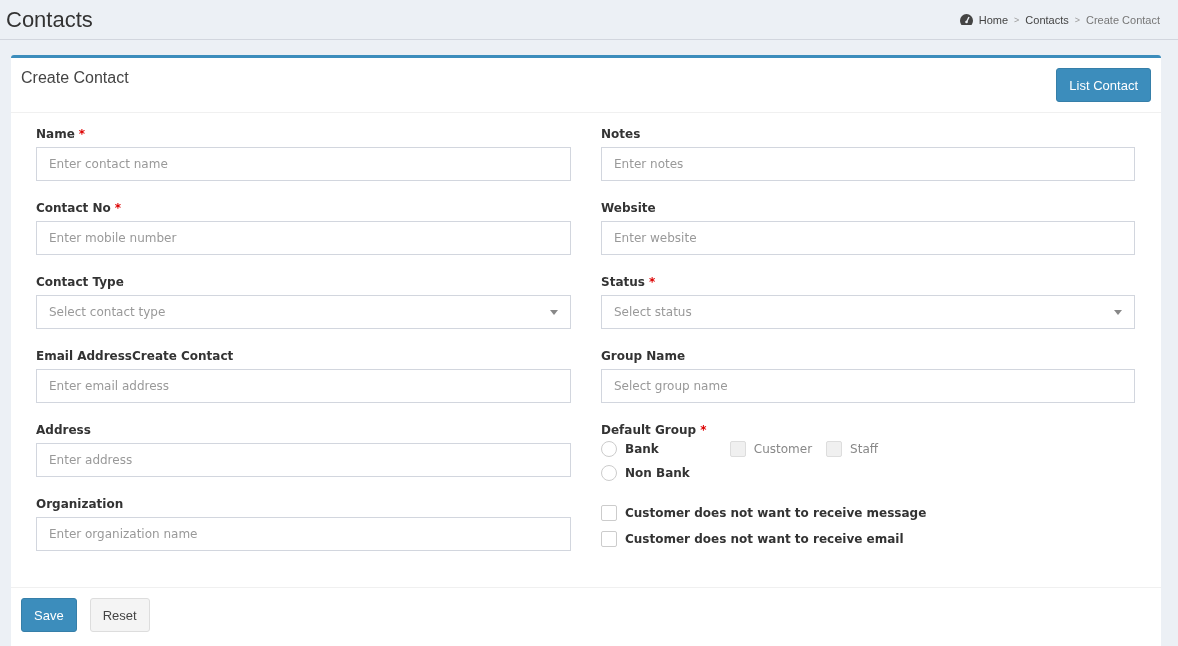  Describe the element at coordinates (63, 430) in the screenshot. I see `field-label: Address` at that location.